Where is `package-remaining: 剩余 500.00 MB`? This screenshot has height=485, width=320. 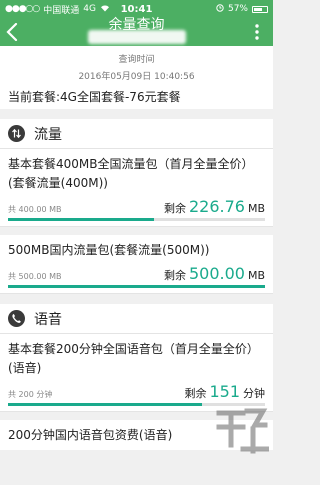 package-remaining: 剩余 500.00 MB is located at coordinates (214, 273).